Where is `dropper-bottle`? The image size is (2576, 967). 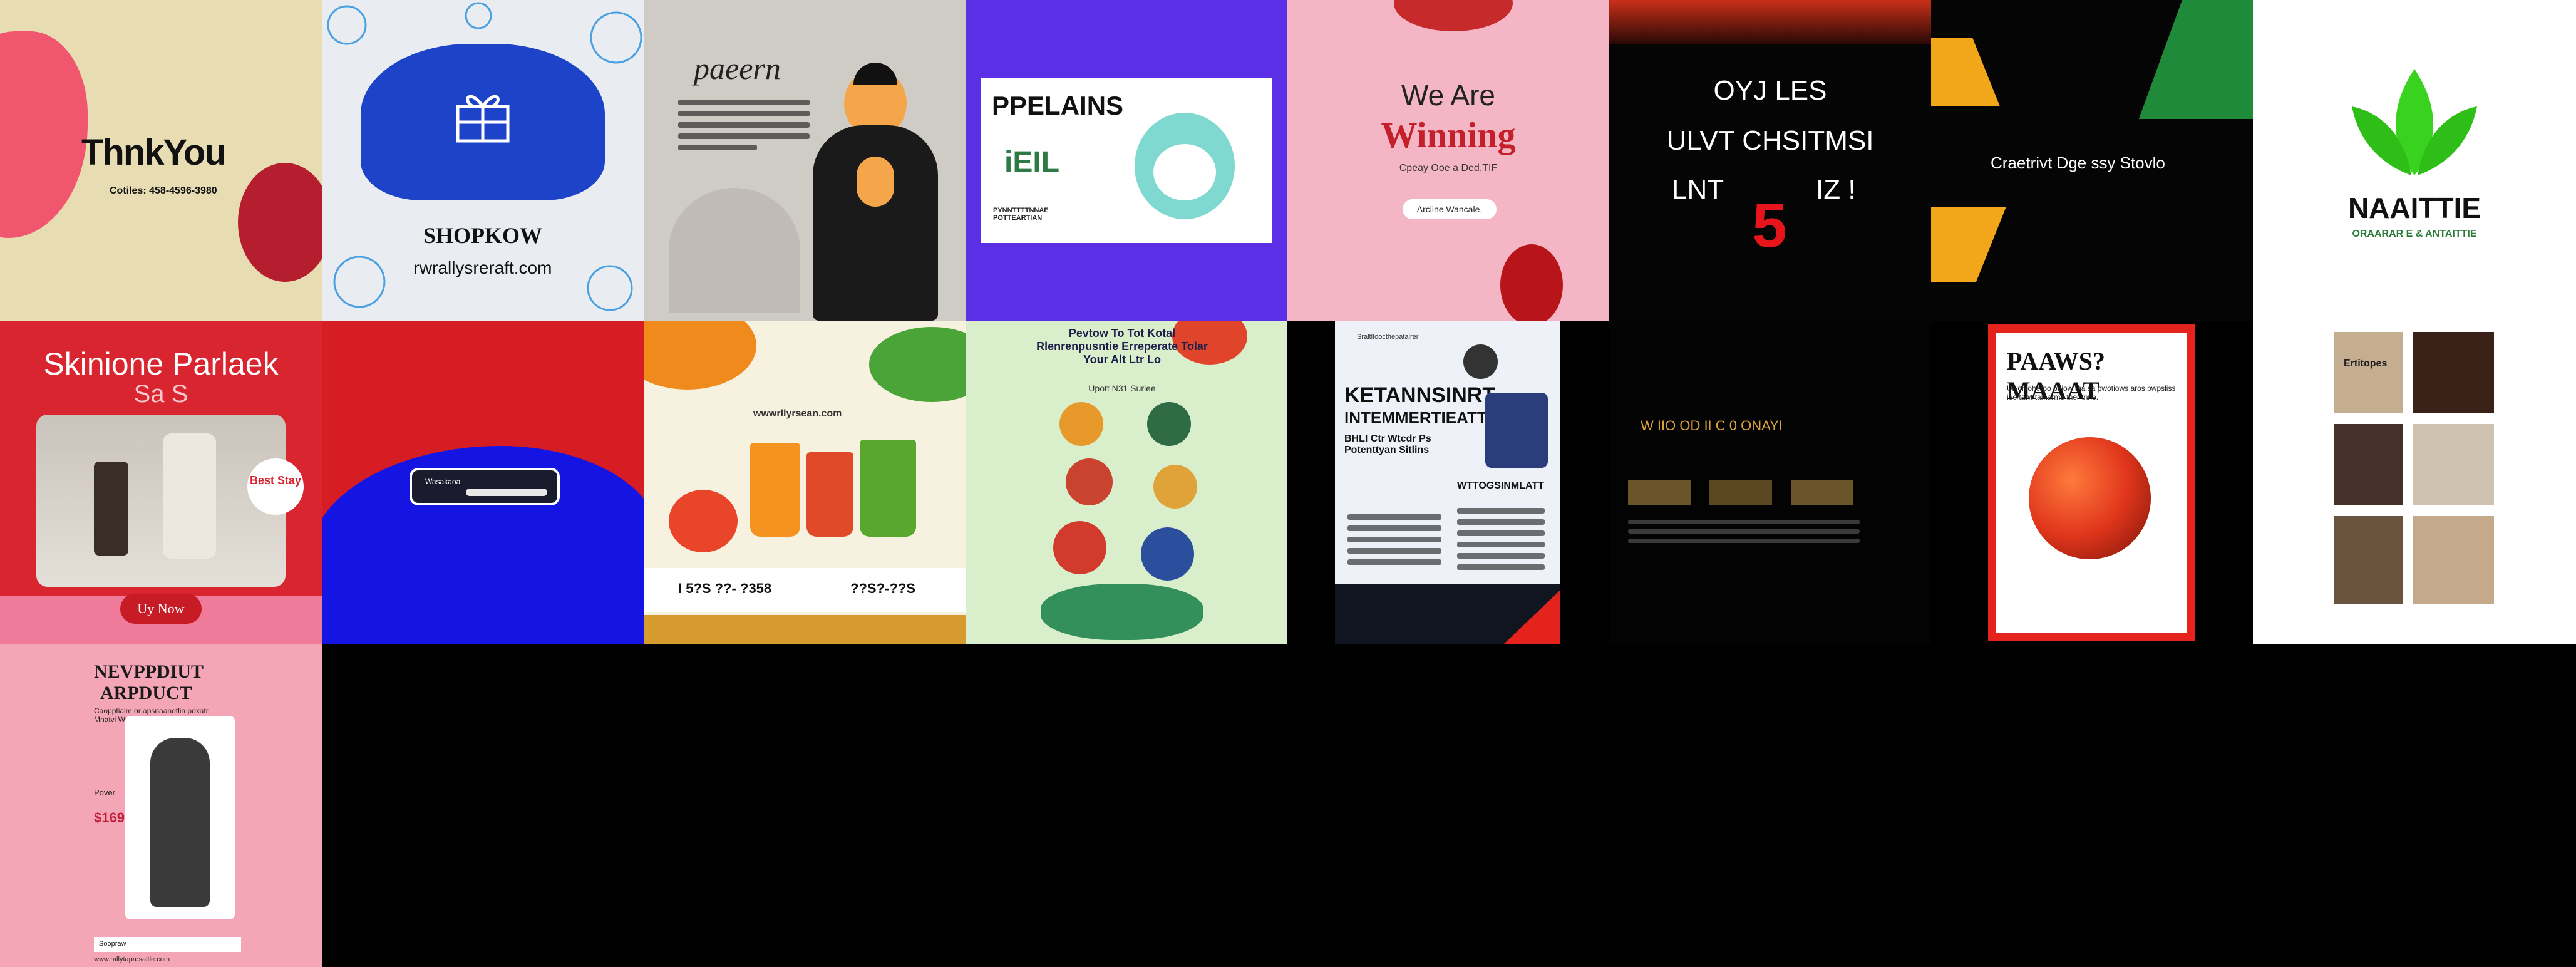 dropper-bottle is located at coordinates (111, 509).